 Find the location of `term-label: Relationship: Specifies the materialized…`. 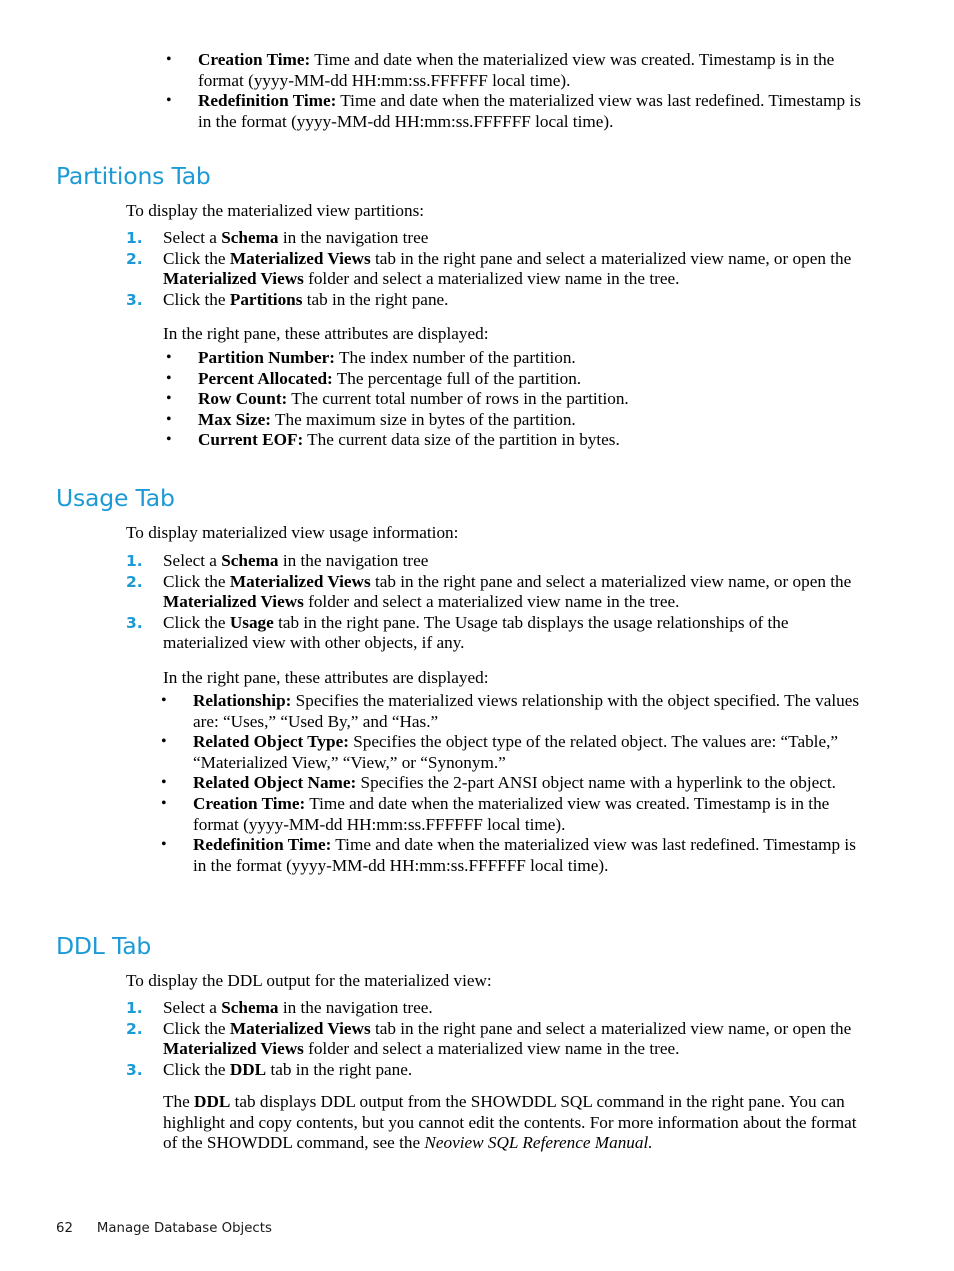

term-label: Relationship: Specifies the materialized… is located at coordinates (526, 711).